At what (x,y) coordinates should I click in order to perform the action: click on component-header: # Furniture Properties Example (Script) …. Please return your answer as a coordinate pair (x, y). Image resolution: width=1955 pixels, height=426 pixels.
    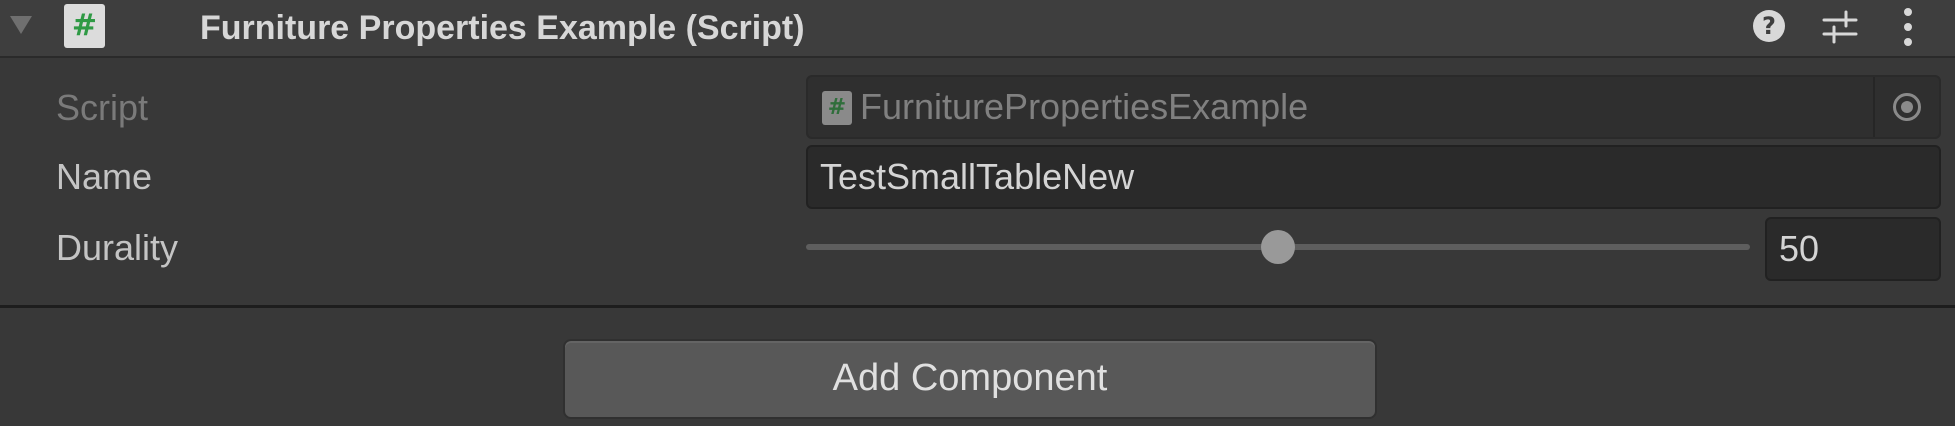
    Looking at the image, I should click on (977, 29).